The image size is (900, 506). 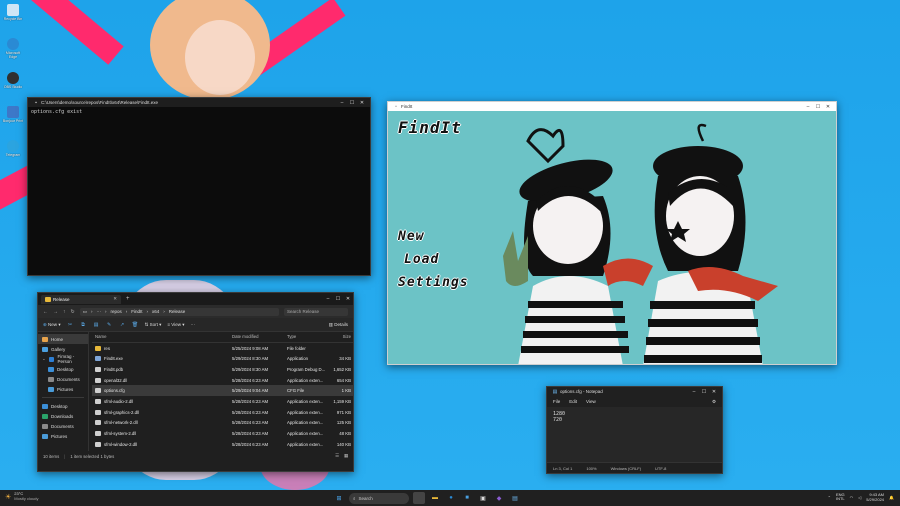 What do you see at coordinates (612, 106) in the screenshot?
I see `findit-titlebar: ▫ FindIt – ☐ ✕` at bounding box center [612, 106].